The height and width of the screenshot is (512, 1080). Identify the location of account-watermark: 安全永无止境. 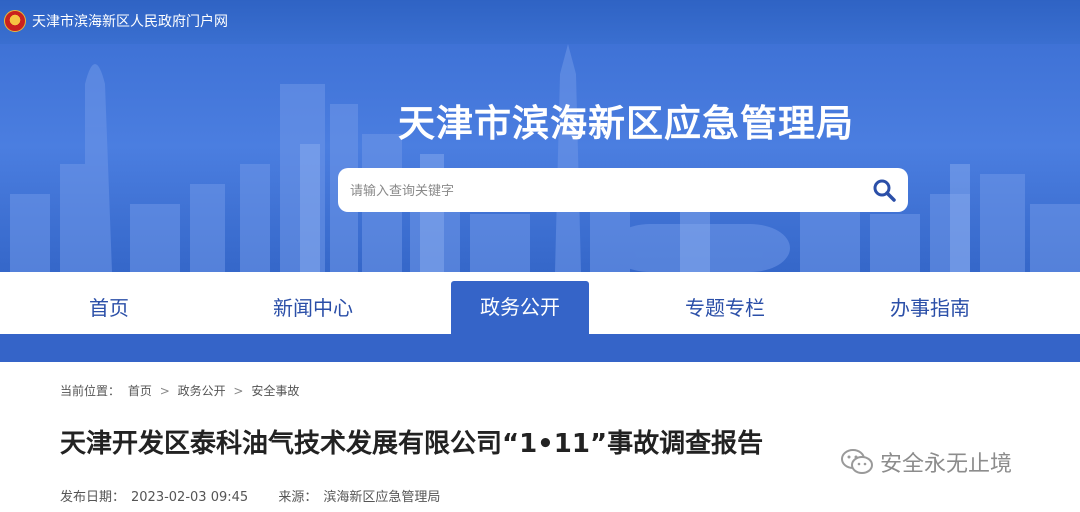
(926, 462).